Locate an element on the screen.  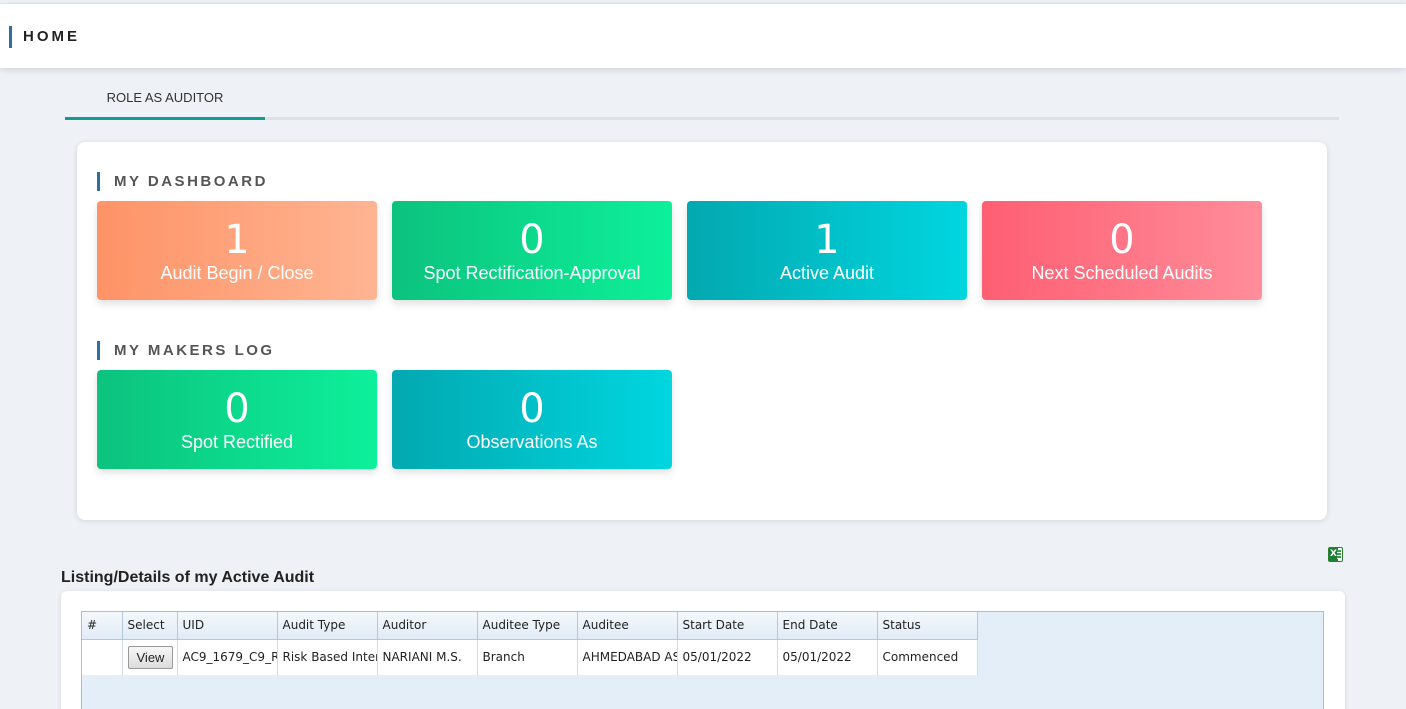
card-spot-rectification-approval: 0 Spot Rectification-Approval is located at coordinates (532, 250).